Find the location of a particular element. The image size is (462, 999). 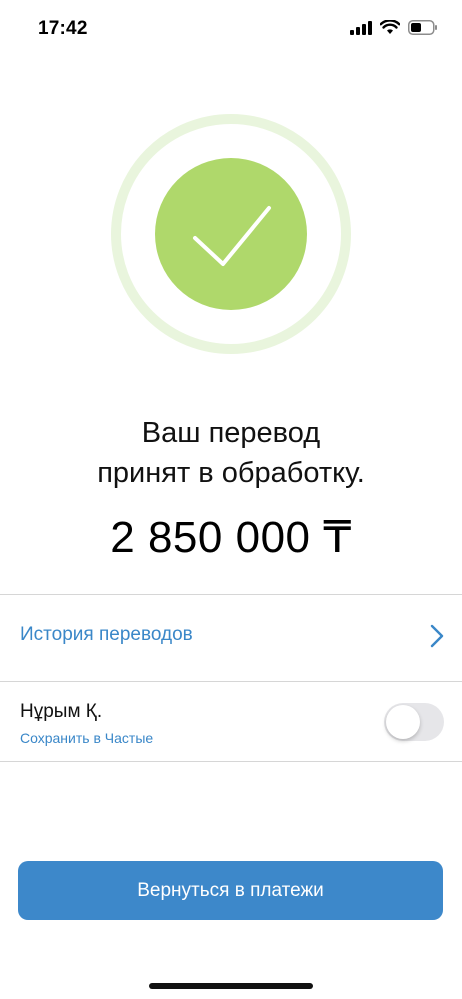

back-to-payments-button: Вернуться в платежи is located at coordinates (230, 890).